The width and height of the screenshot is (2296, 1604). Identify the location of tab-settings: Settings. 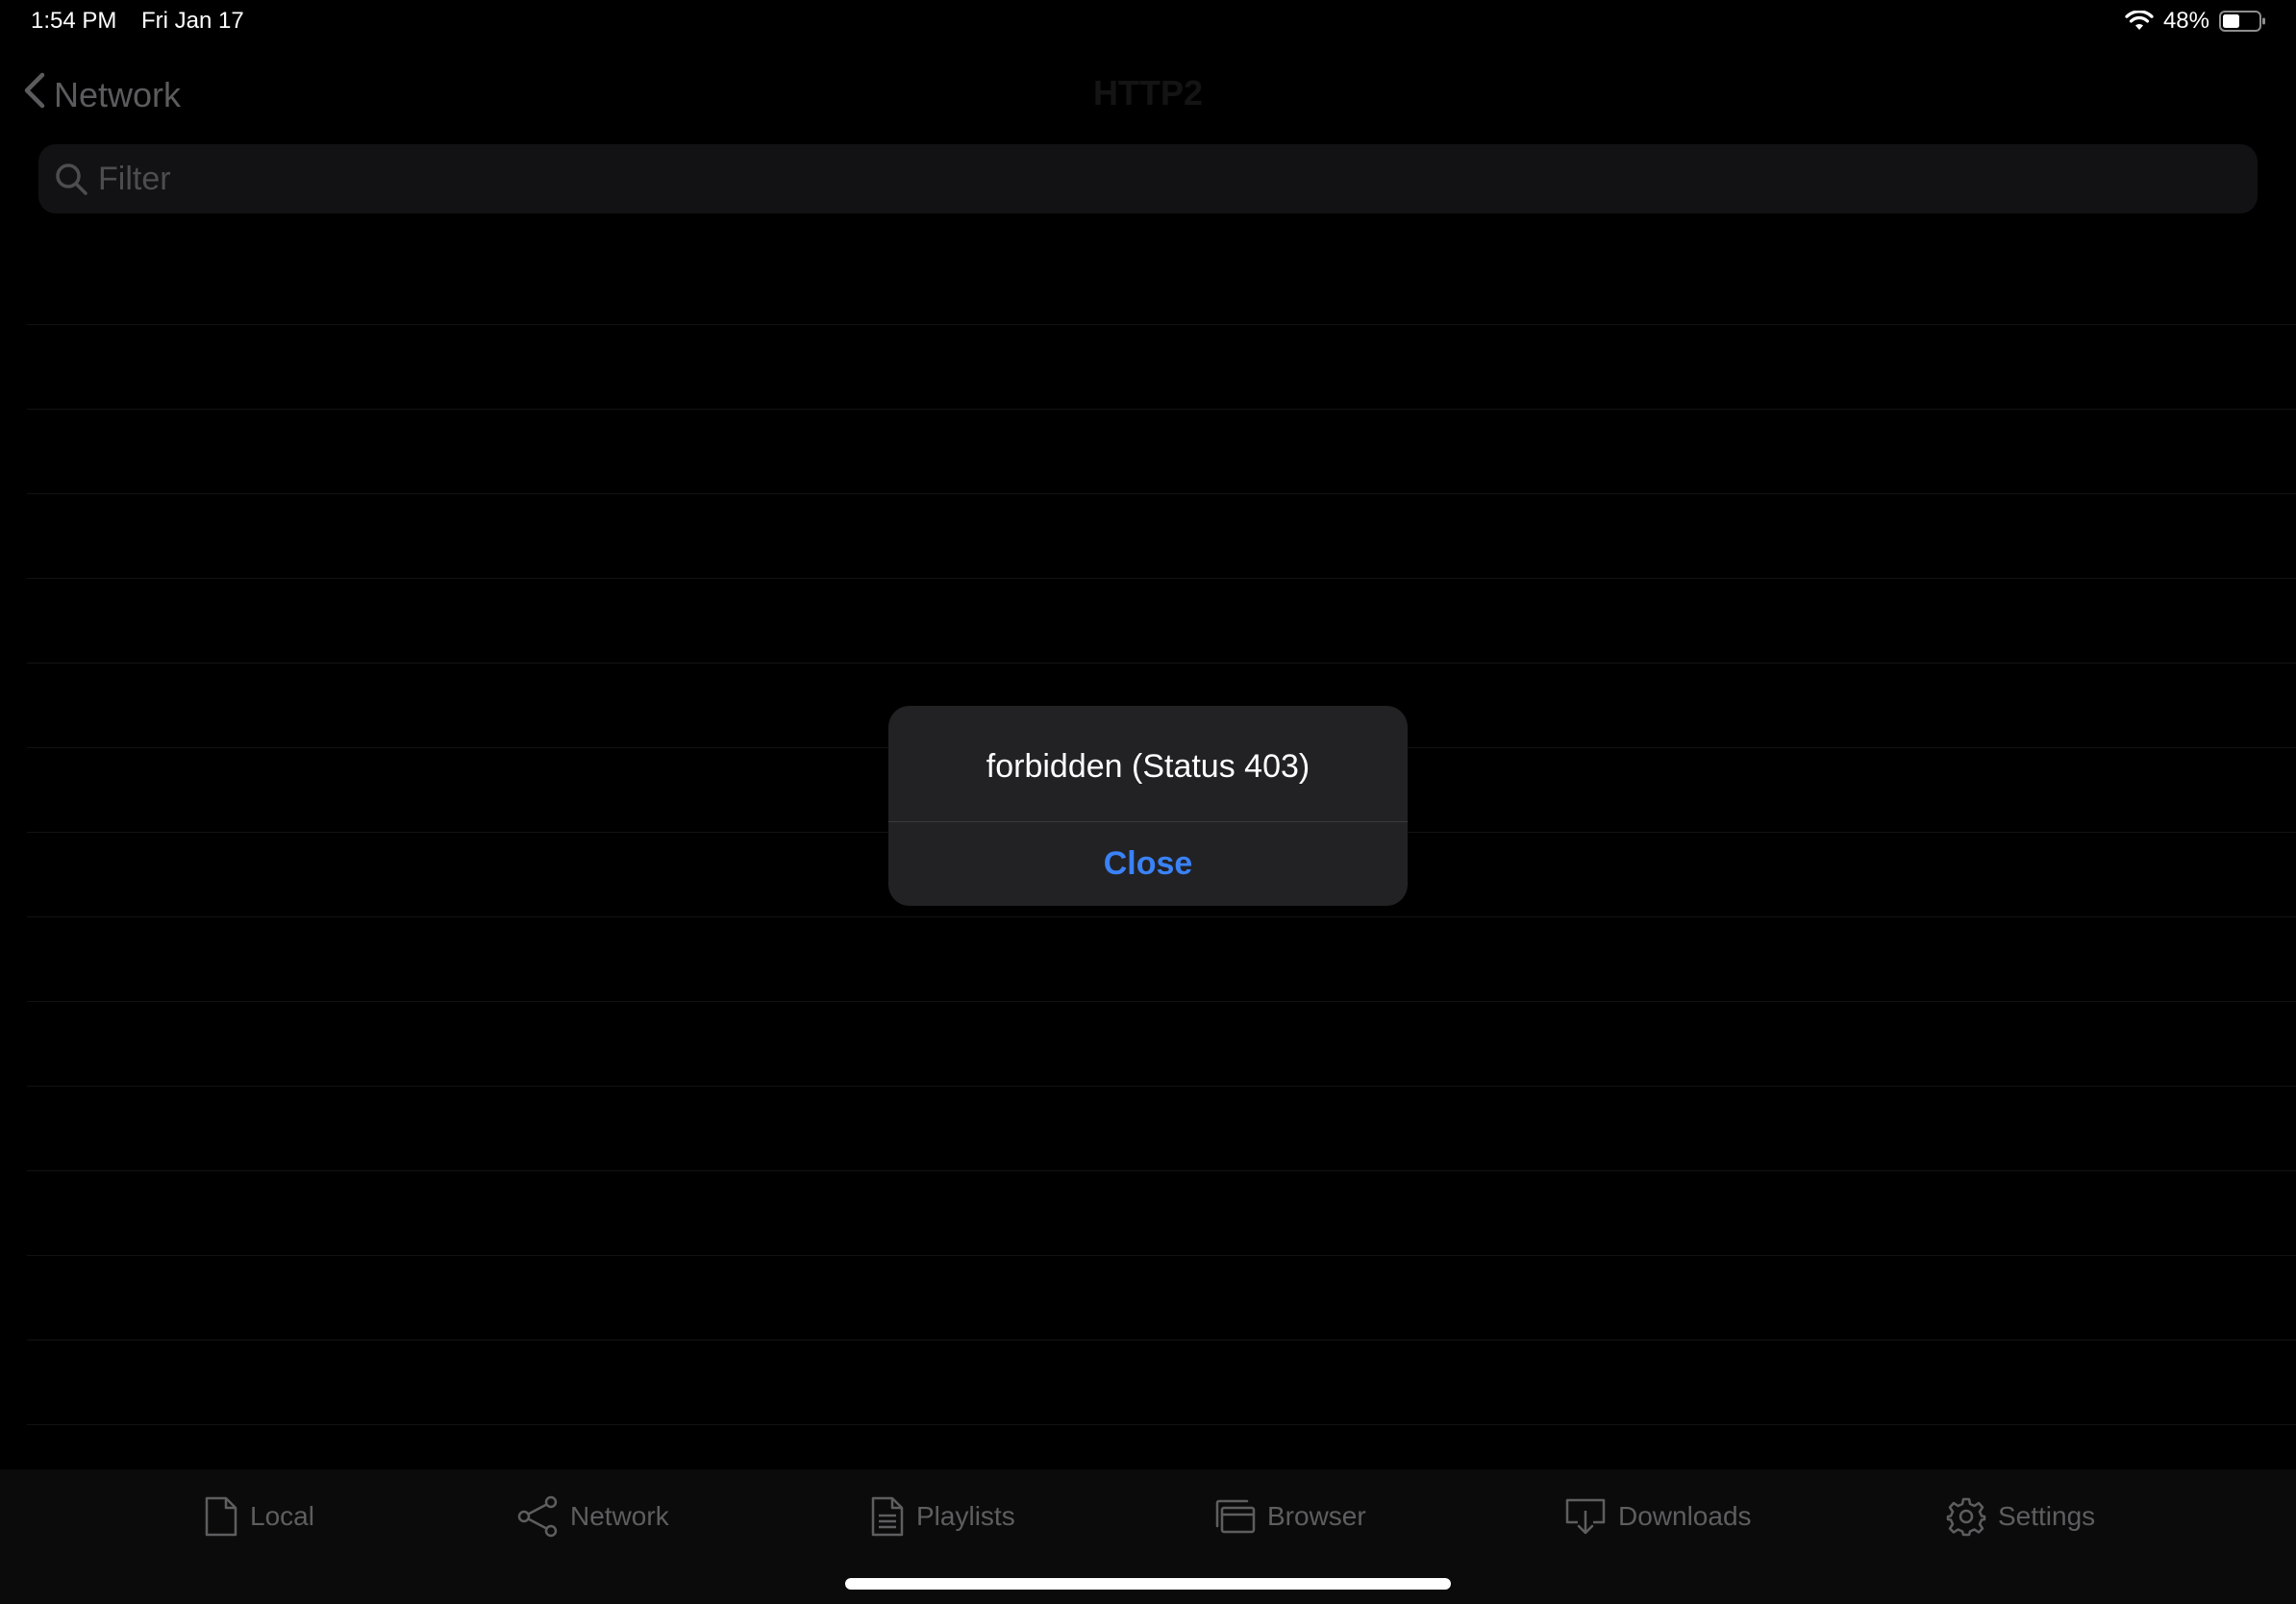
(2020, 1516).